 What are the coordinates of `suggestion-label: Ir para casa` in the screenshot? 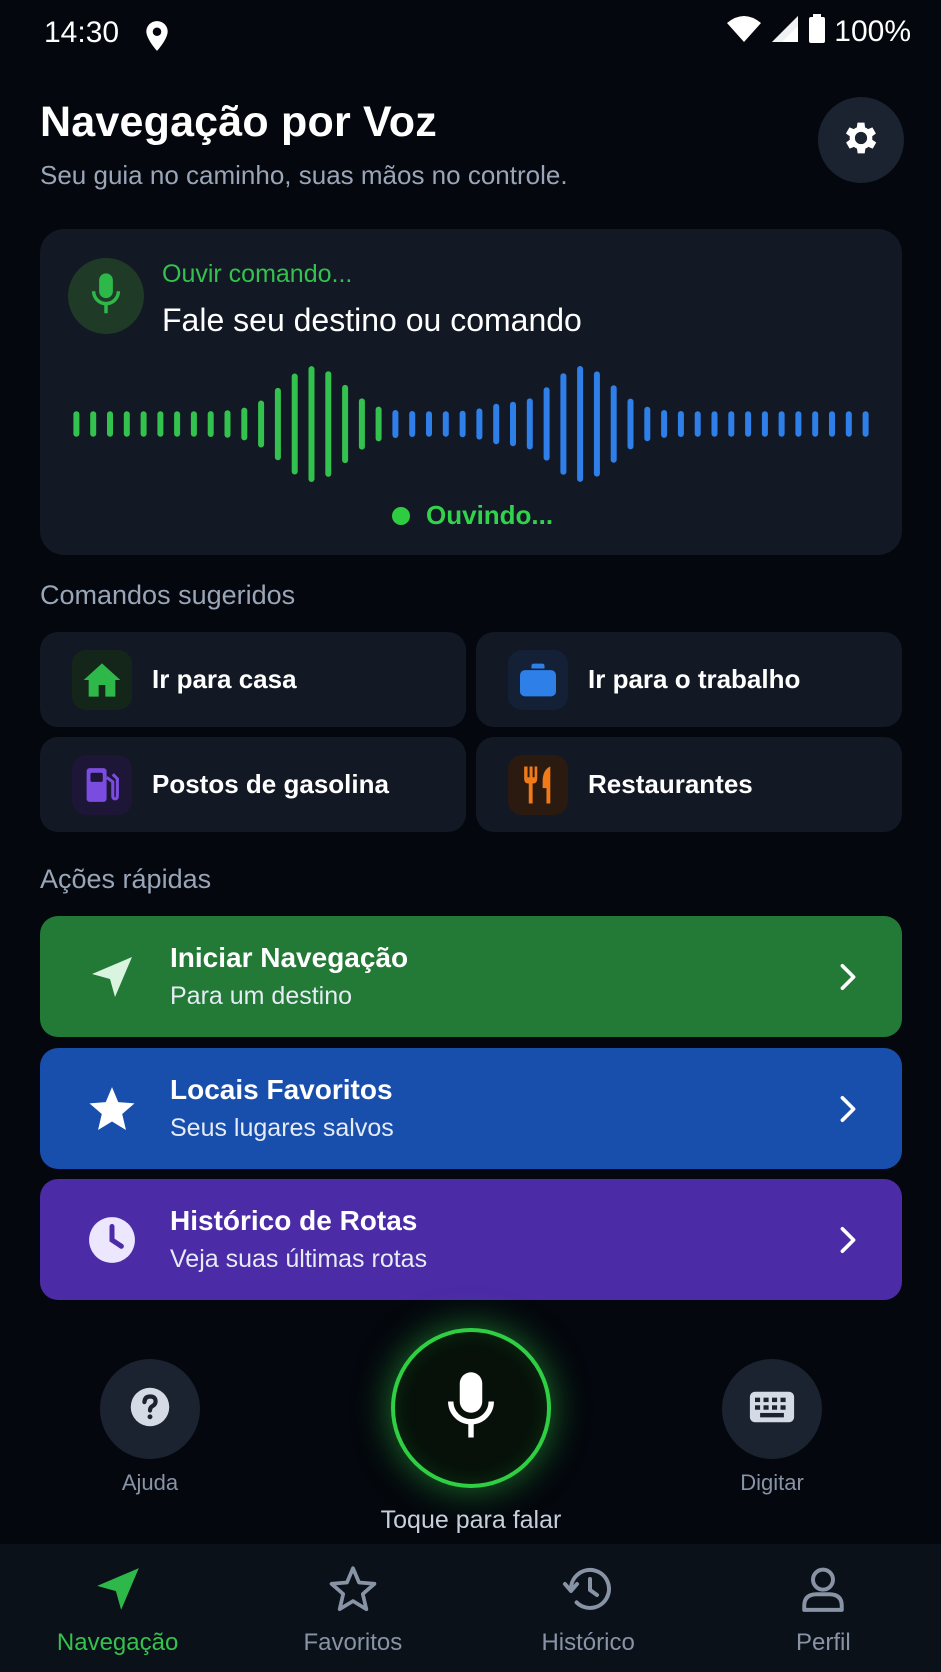 It's located at (224, 679).